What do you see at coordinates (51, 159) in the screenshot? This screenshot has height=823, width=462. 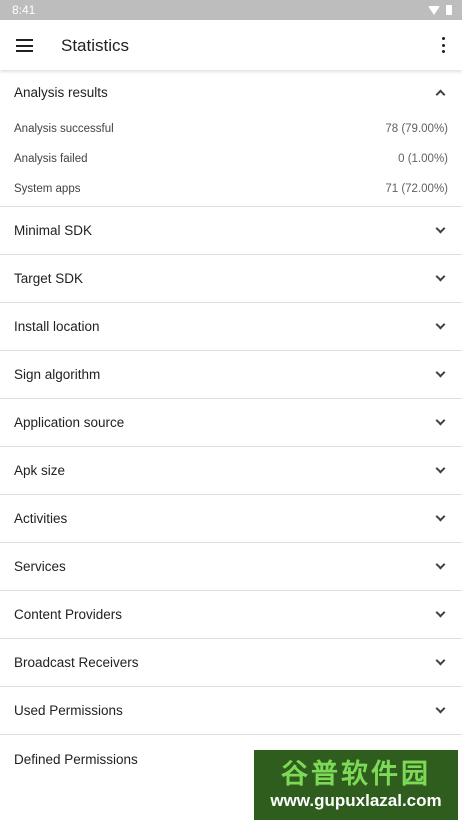 I see `stat-label: Analysis failed` at bounding box center [51, 159].